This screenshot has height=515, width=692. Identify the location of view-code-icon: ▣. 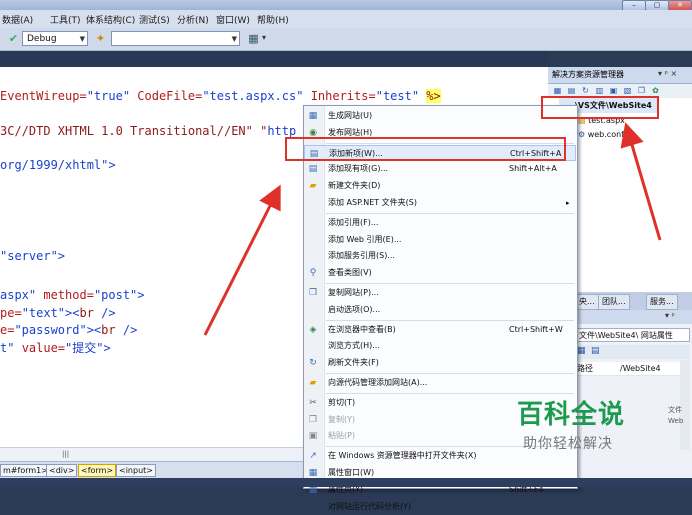
(613, 90).